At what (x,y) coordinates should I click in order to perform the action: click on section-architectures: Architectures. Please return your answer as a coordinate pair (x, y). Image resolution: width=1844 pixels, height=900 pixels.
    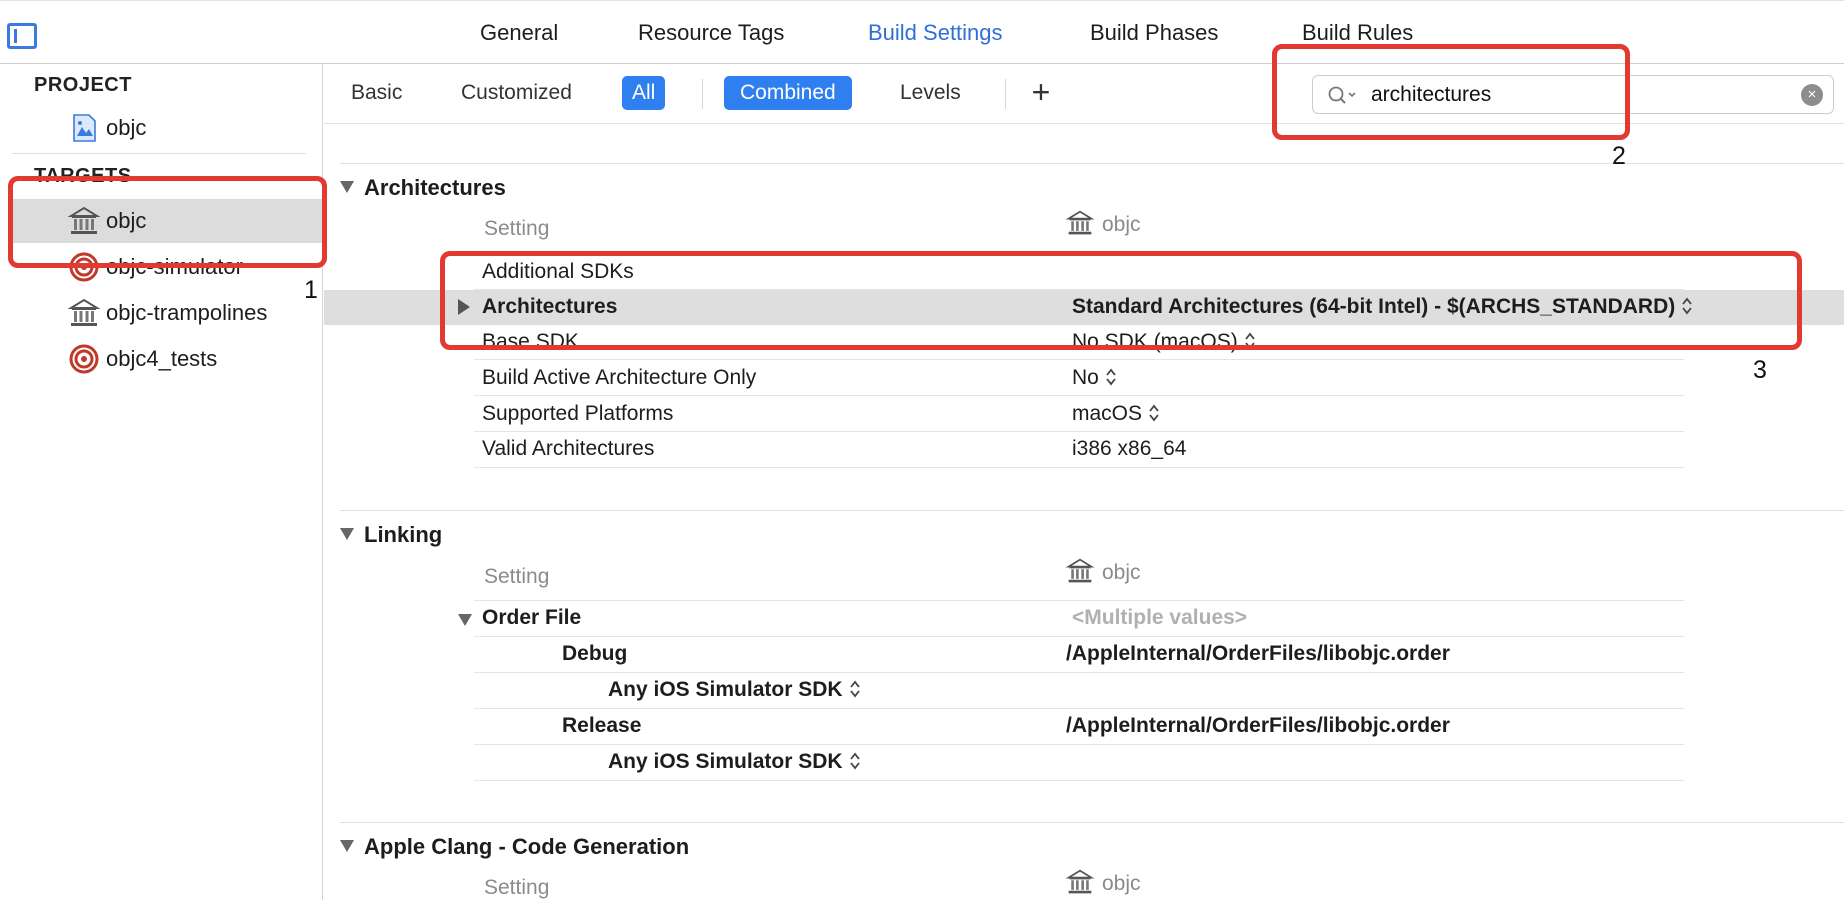
    Looking at the image, I should click on (423, 188).